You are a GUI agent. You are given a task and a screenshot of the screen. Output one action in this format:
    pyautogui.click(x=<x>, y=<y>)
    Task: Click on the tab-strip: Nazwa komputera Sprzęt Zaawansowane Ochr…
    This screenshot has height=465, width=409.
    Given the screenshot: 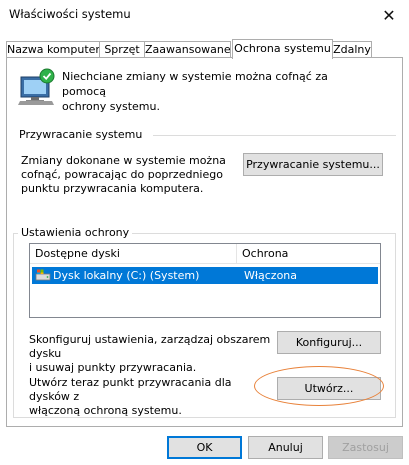 What is the action you would take?
    pyautogui.click(x=204, y=49)
    